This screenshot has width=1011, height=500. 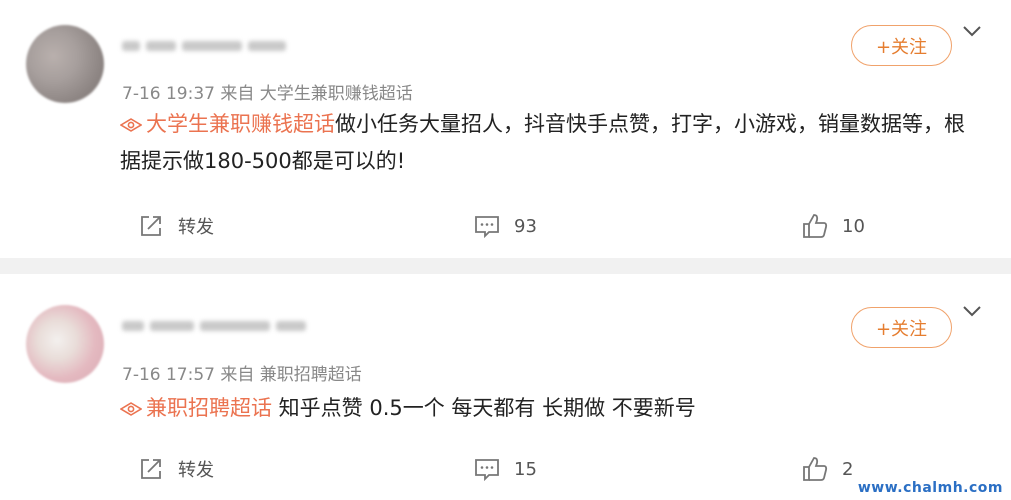 I want to click on like-count: 2, so click(x=848, y=469).